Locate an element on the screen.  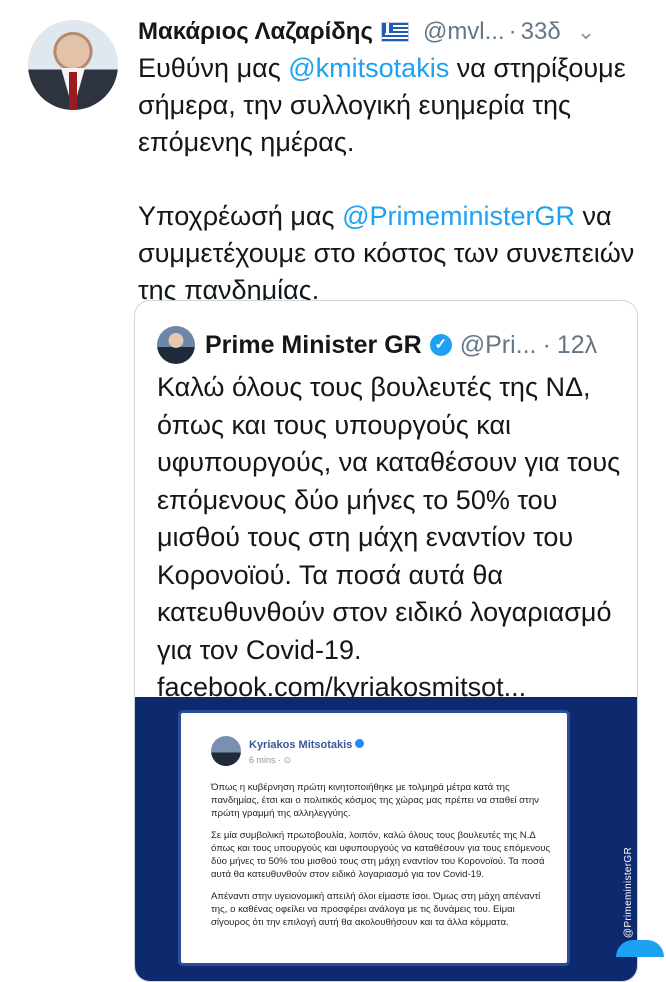
mention-link: @PrimeministerGR is located at coordinates (458, 216).